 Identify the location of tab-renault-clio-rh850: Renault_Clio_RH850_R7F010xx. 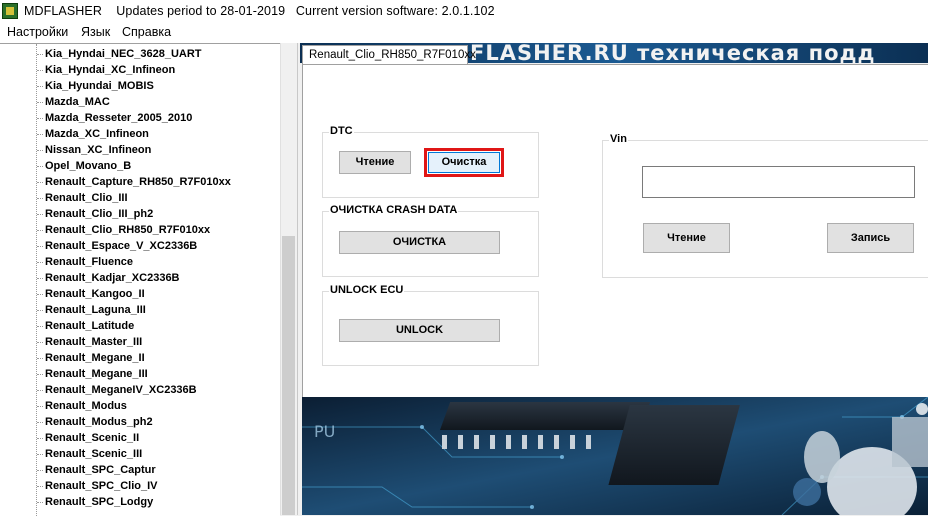
(389, 55).